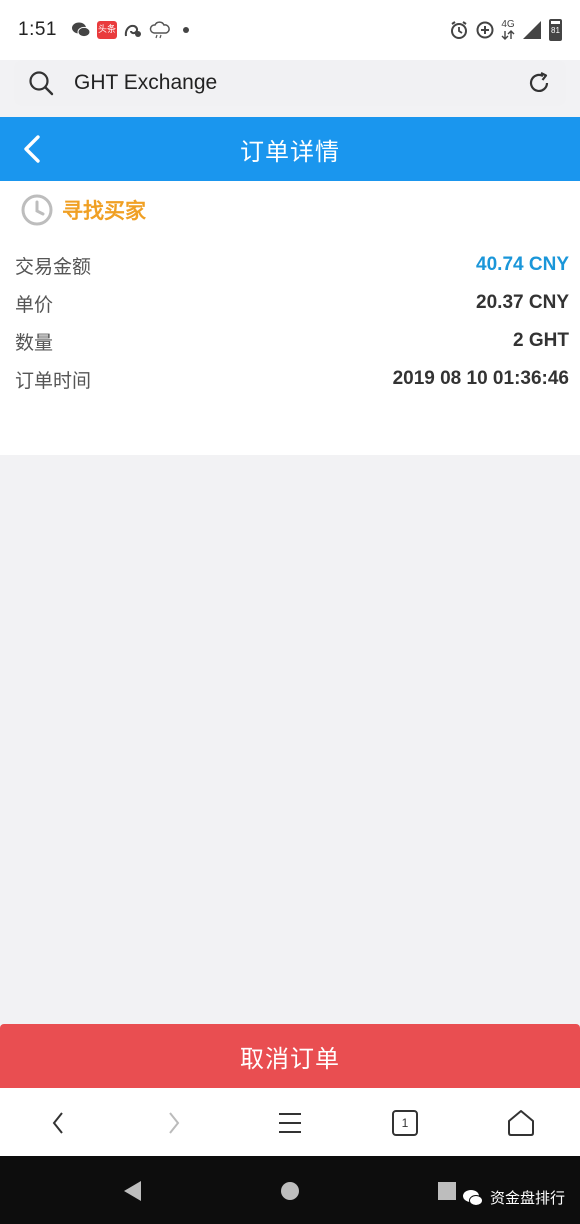 The image size is (580, 1224). I want to click on page-title: 订单详情, so click(290, 151).